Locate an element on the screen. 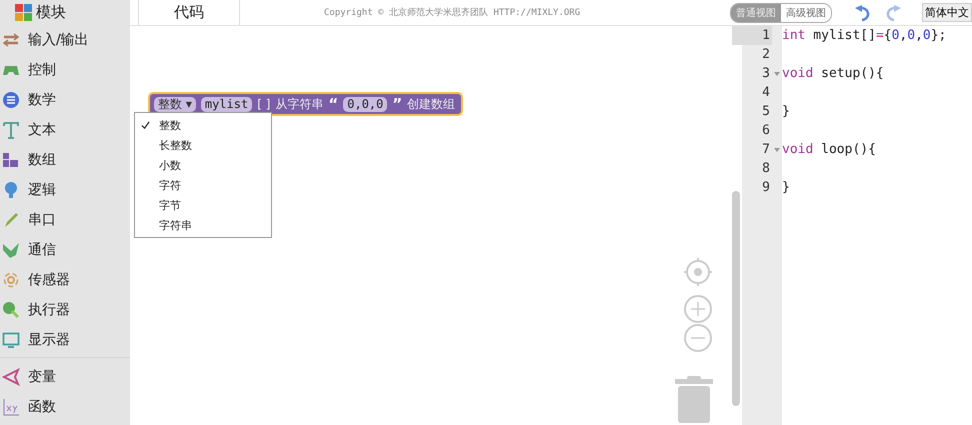 The image size is (972, 425). block-text: 从字符串 is located at coordinates (299, 104).